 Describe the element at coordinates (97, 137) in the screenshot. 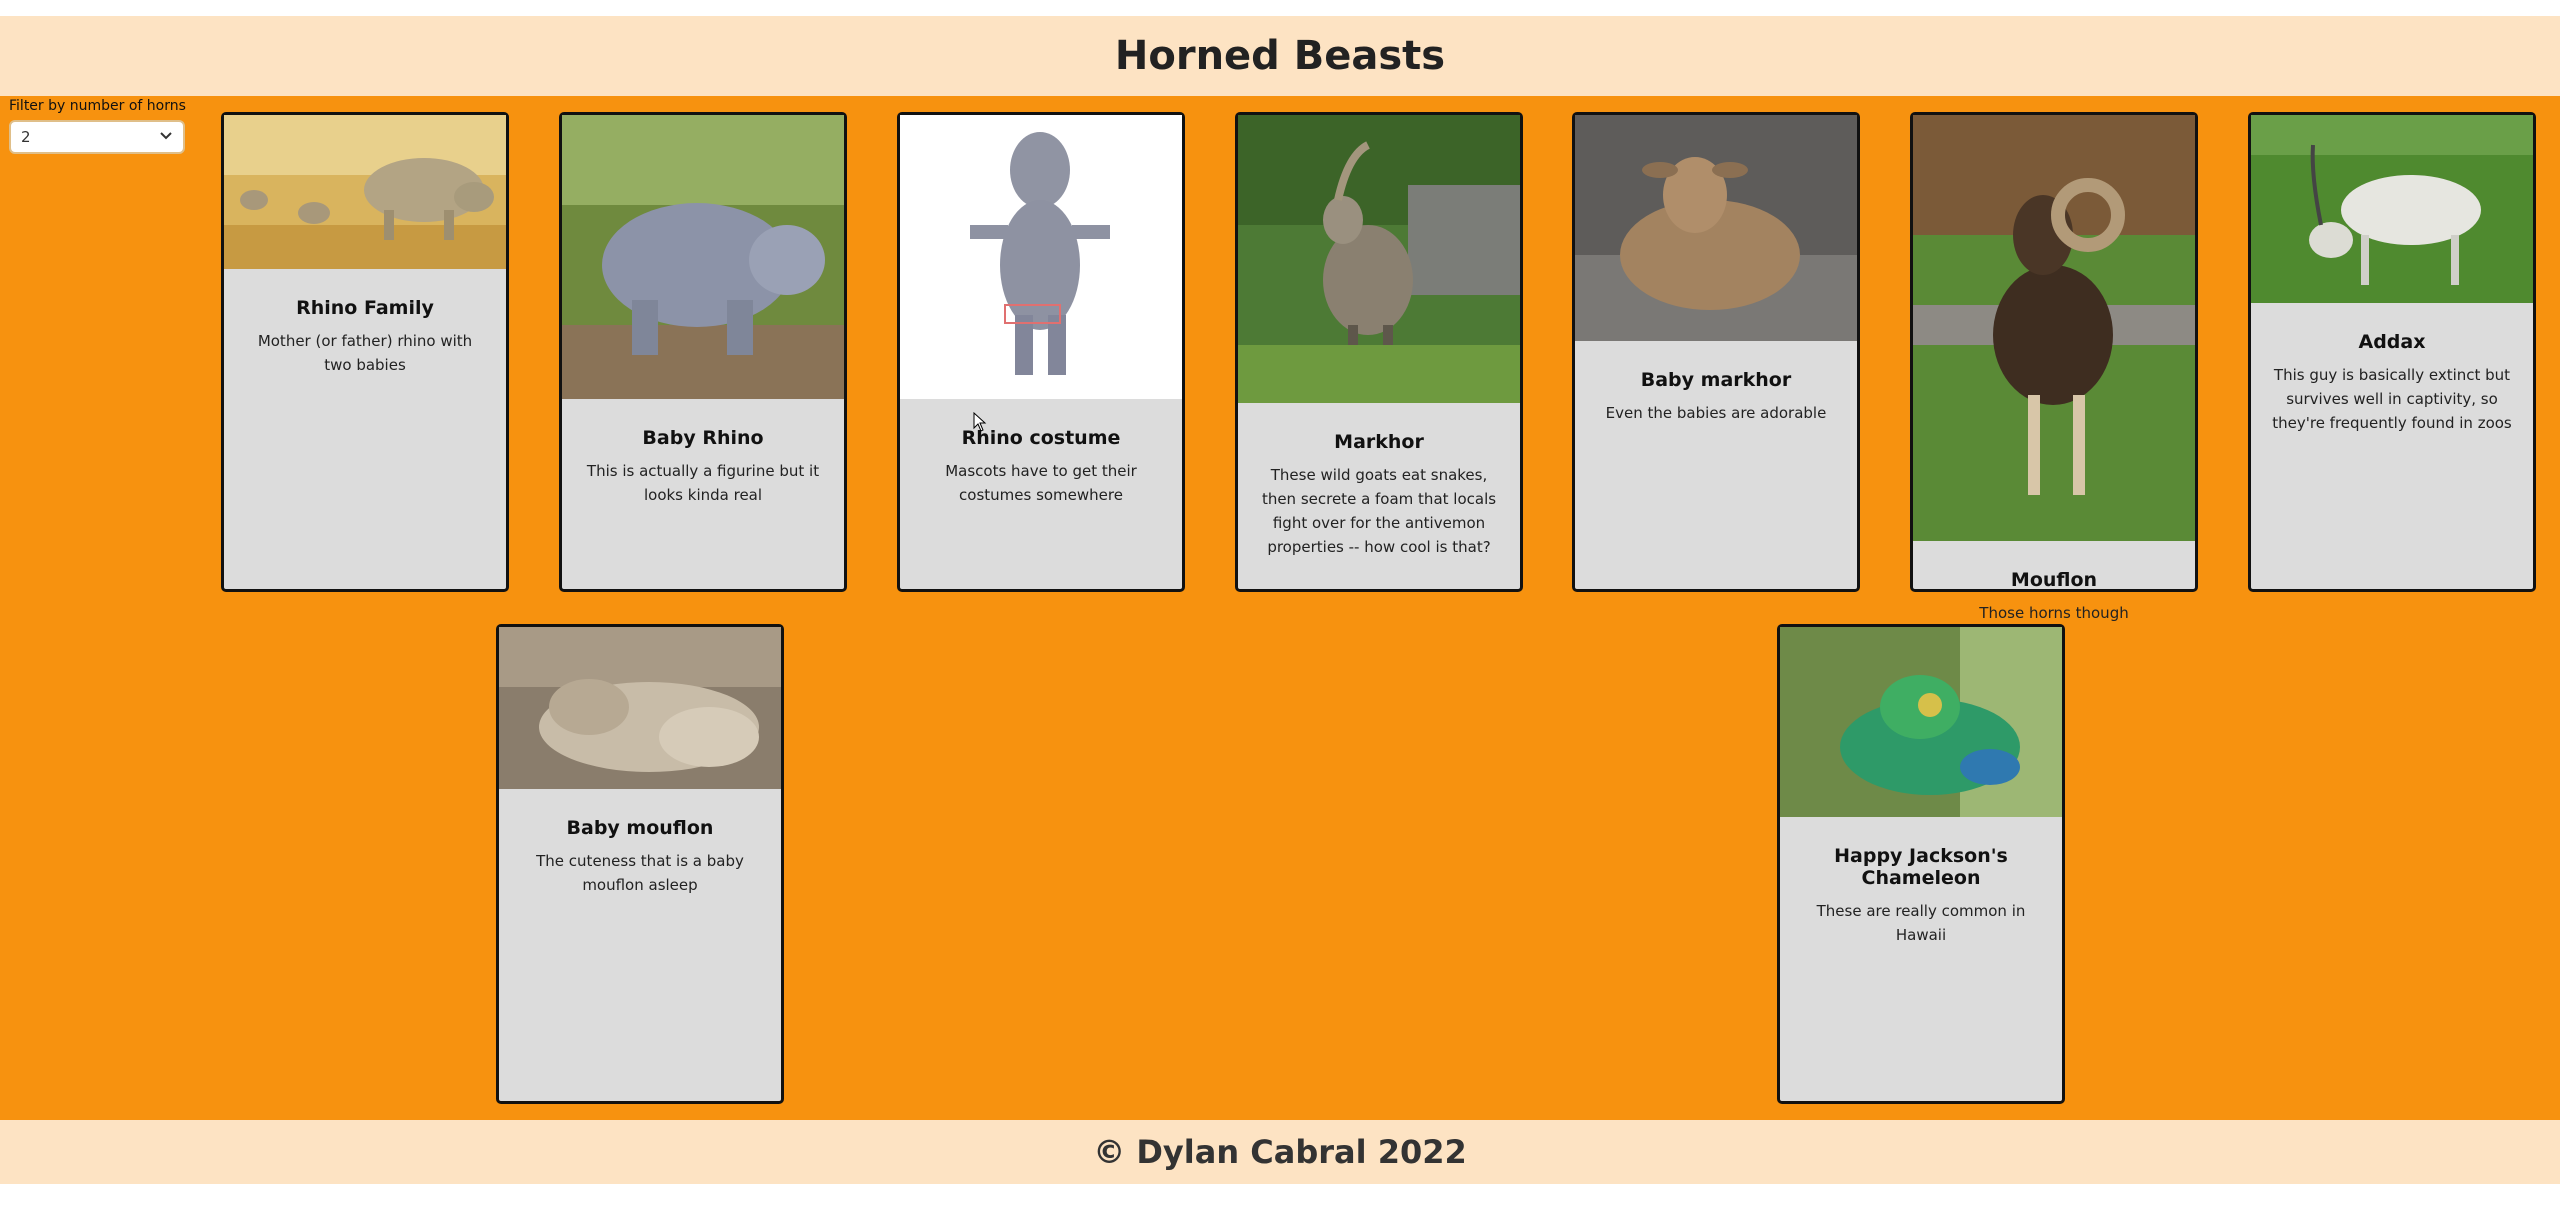

I see `horn-count-select: 2` at that location.